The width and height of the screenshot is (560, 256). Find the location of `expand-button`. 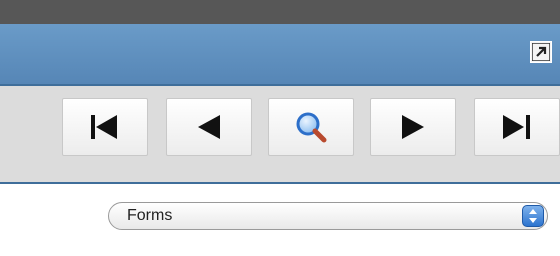

expand-button is located at coordinates (541, 52).